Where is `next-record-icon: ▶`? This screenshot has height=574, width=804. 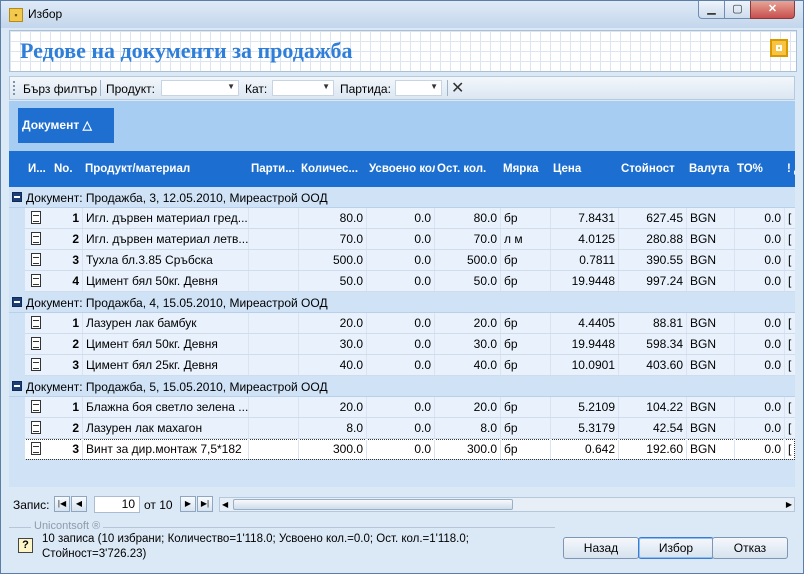 next-record-icon: ▶ is located at coordinates (188, 504).